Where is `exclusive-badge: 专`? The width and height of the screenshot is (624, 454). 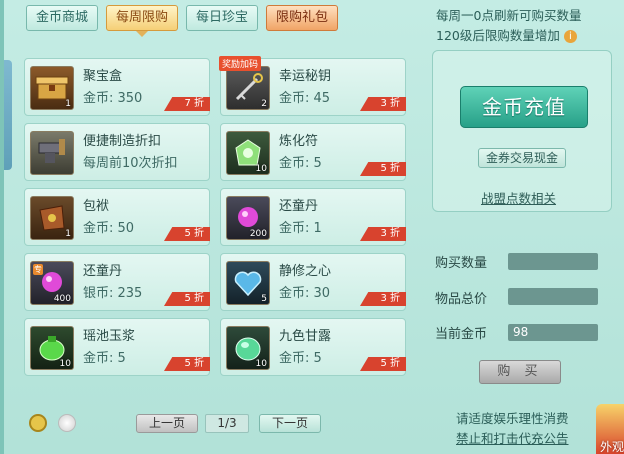
exclusive-badge: 专 is located at coordinates (38, 269).